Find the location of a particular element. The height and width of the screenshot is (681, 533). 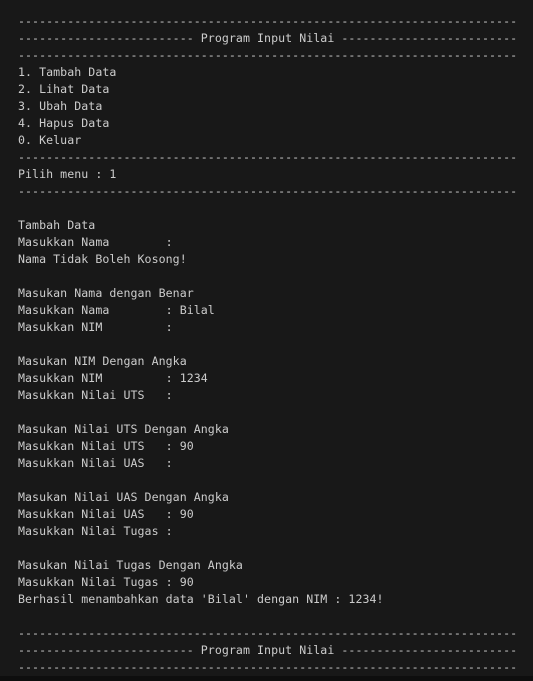

terminal-line: Tambah Data is located at coordinates (57, 225).